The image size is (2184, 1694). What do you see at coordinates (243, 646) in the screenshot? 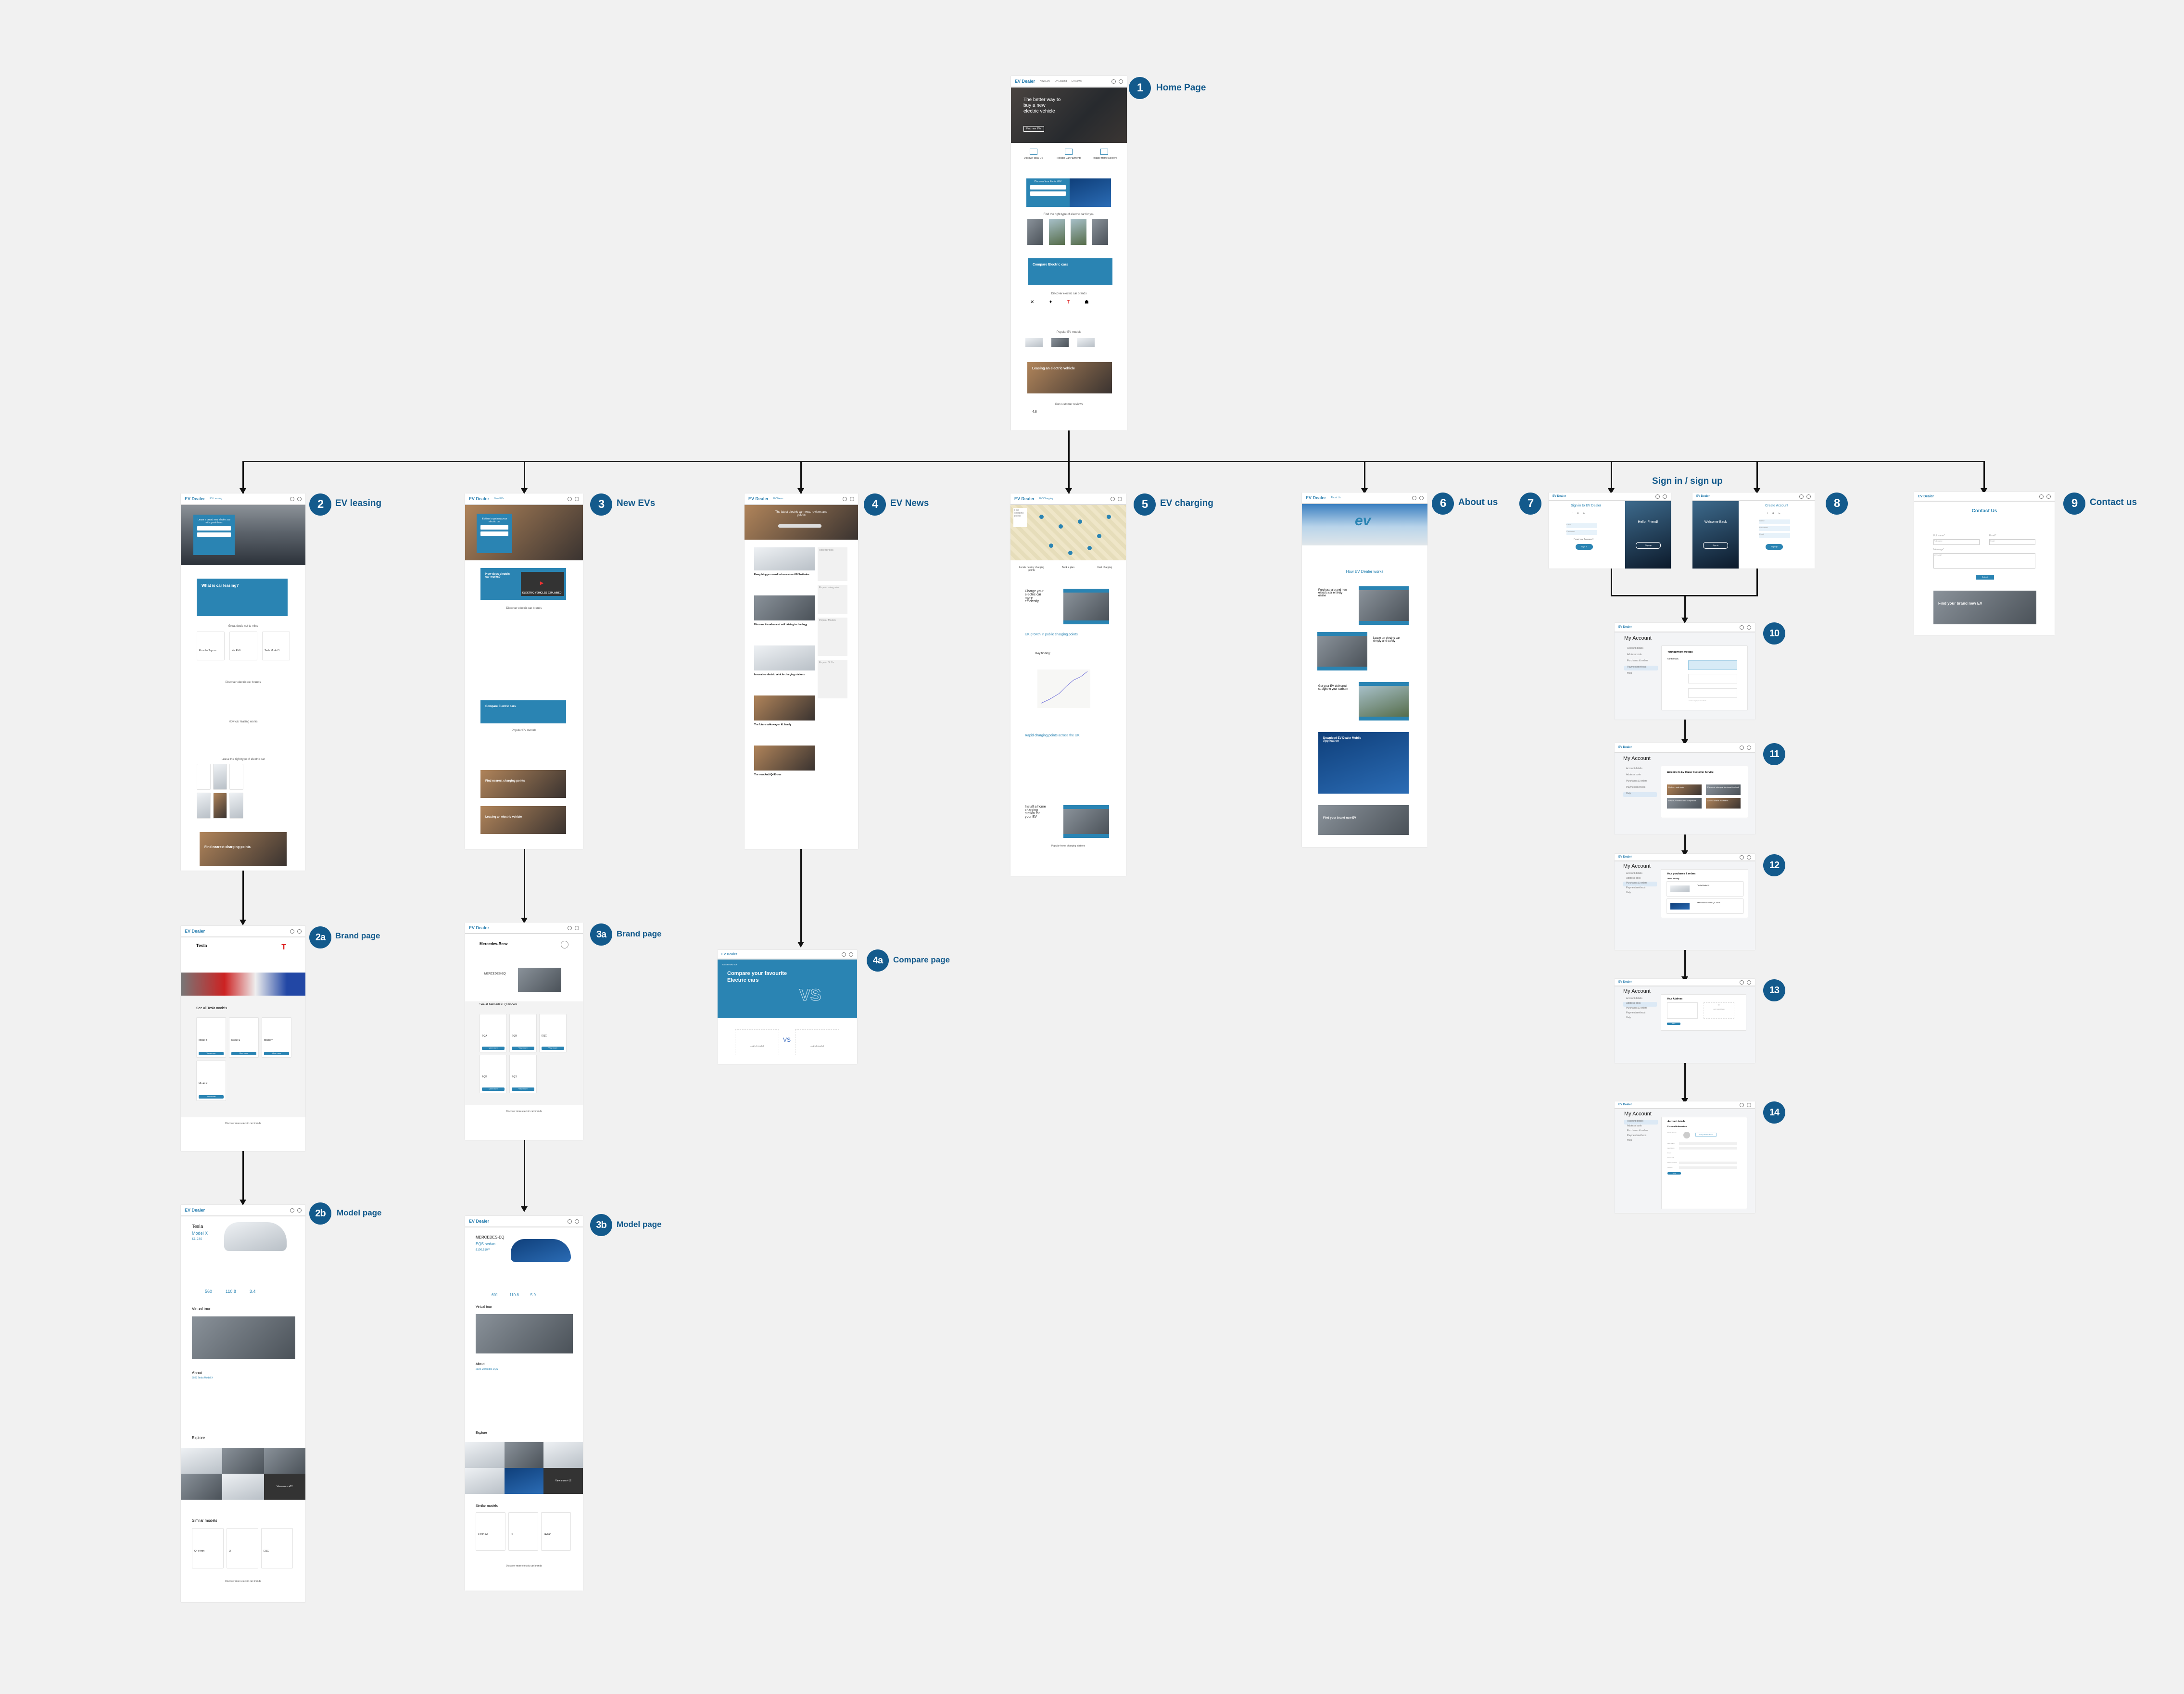
I see `deal-card: Kia EV6` at bounding box center [243, 646].